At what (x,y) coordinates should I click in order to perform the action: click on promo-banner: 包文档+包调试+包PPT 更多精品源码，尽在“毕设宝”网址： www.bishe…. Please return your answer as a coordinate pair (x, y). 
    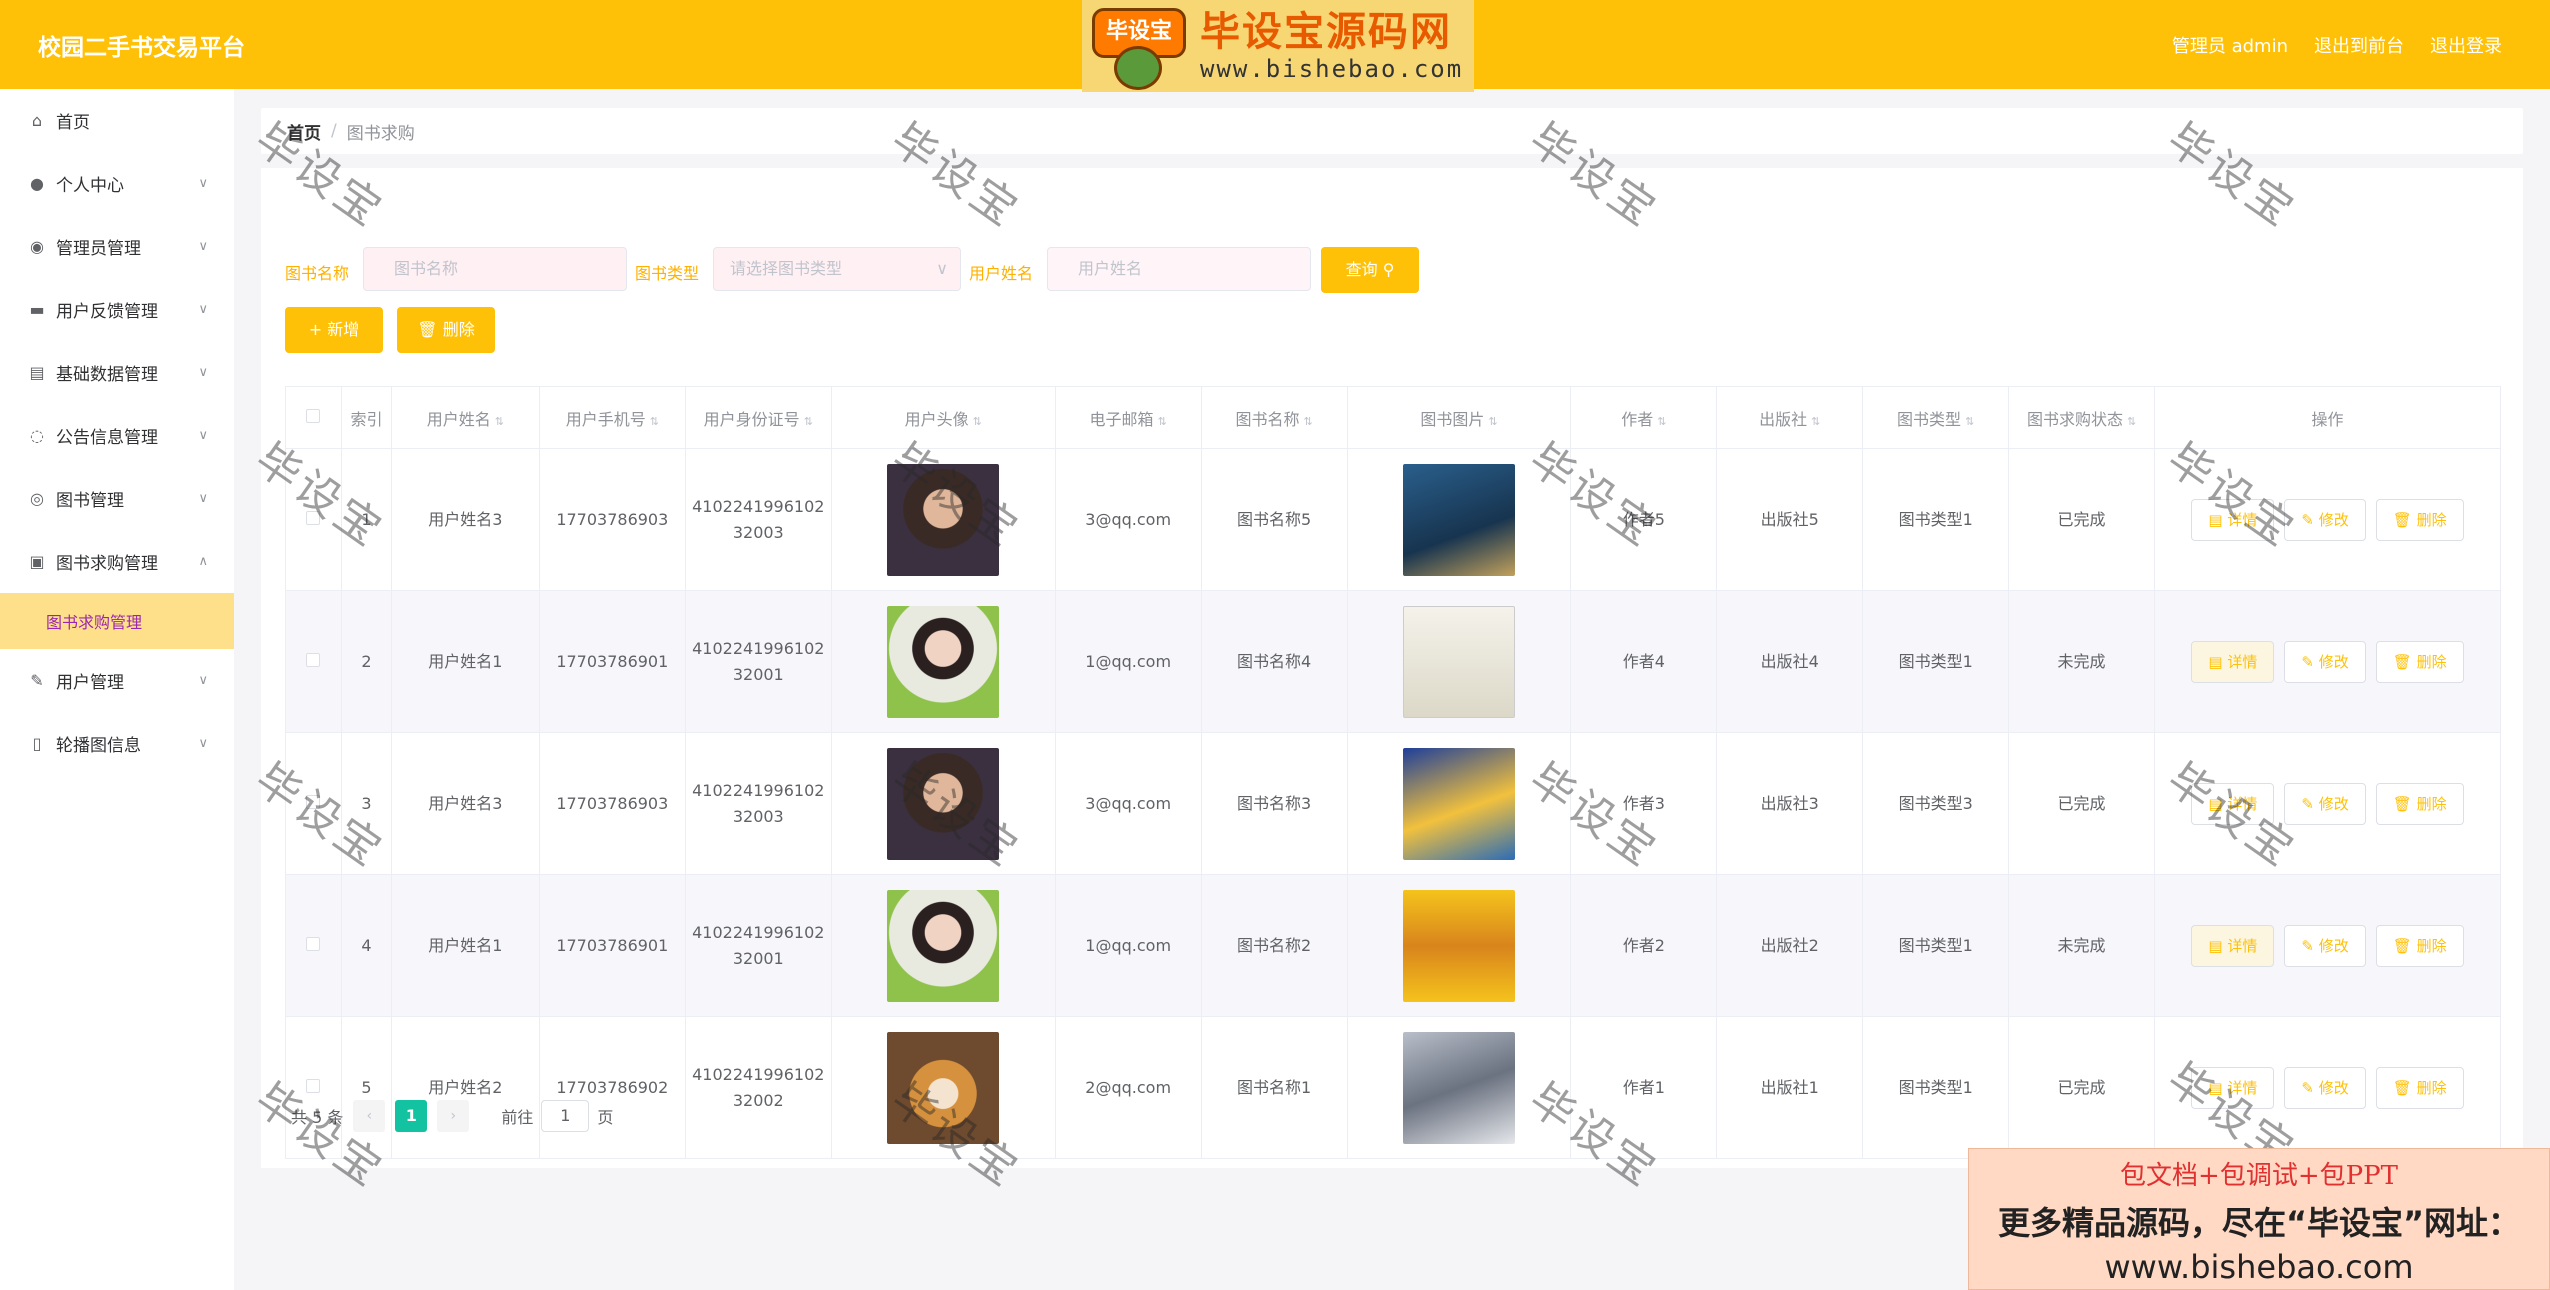
    Looking at the image, I should click on (2259, 1219).